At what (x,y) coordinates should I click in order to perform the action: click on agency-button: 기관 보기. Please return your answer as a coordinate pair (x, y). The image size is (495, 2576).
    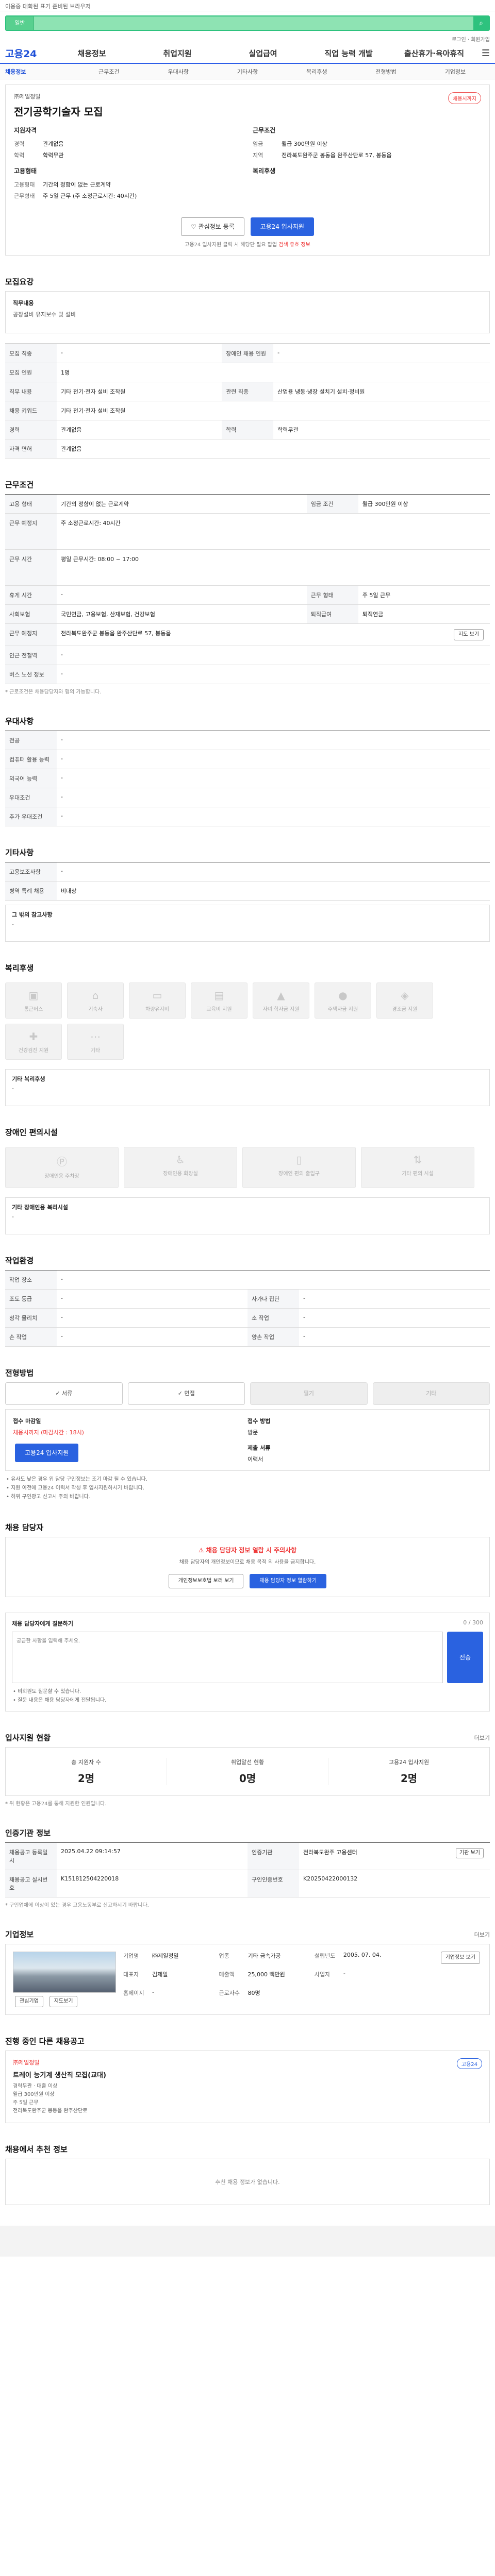
    Looking at the image, I should click on (470, 1853).